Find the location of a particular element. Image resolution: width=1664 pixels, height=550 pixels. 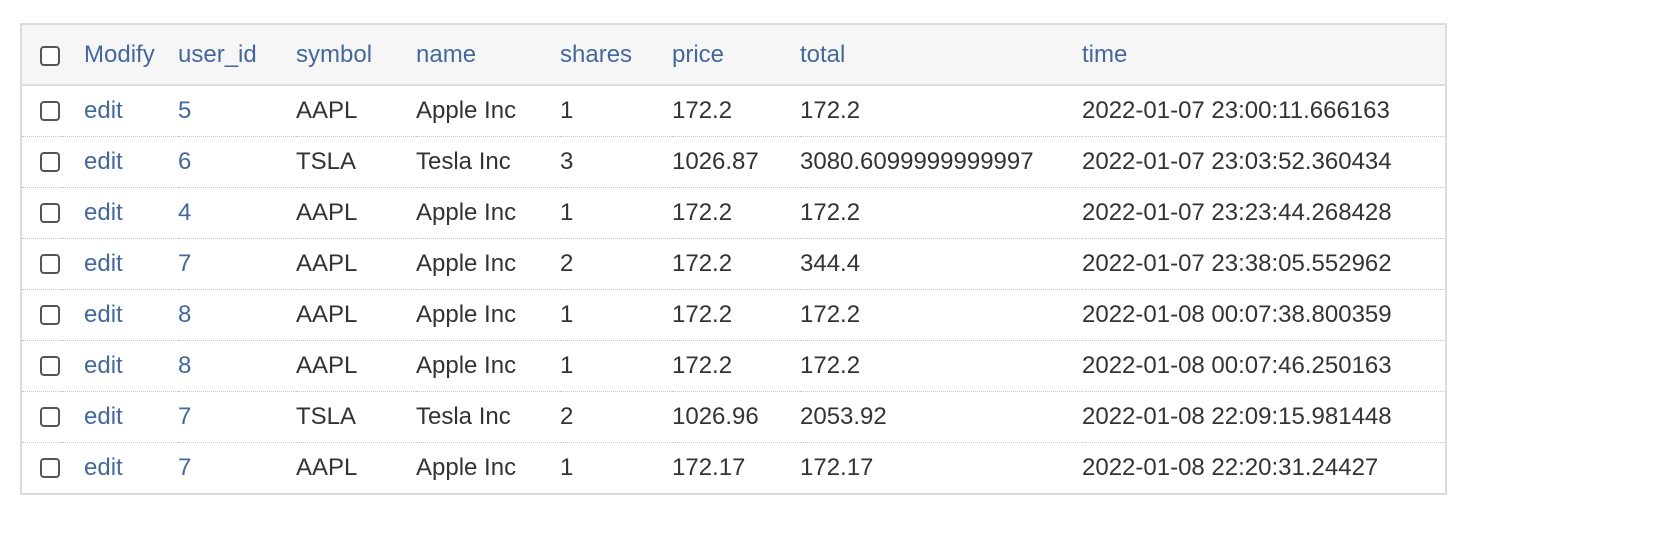

total-cell: 344.4 is located at coordinates (830, 263).